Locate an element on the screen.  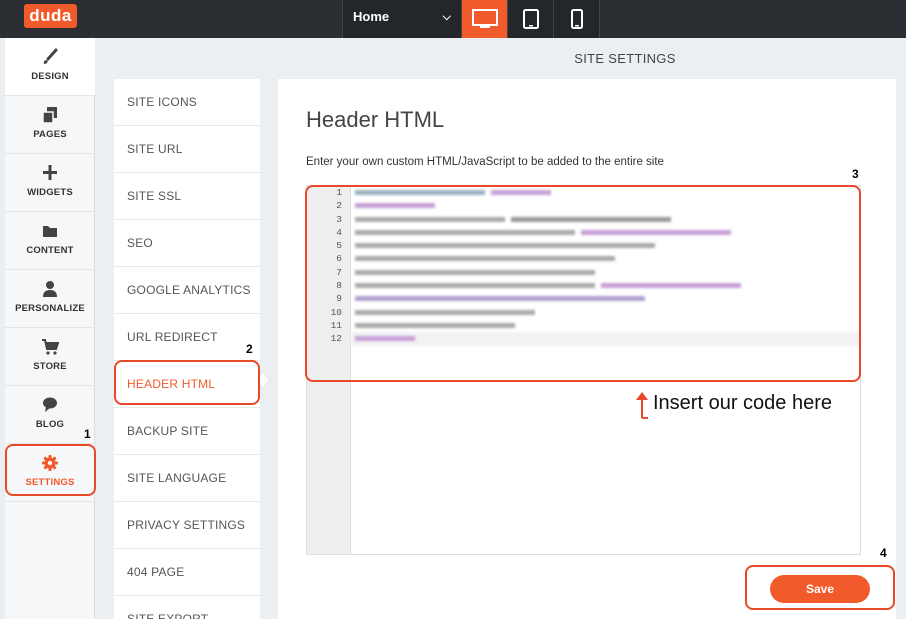
nav-label: PERSONALIZE is located at coordinates (50, 308).